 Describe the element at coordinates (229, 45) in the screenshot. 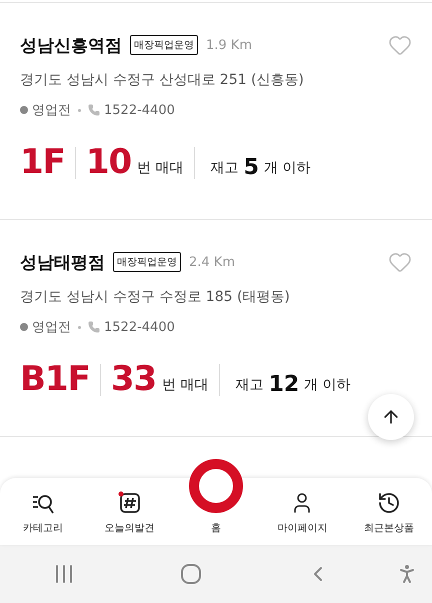

I see `distance: 1.9 Km` at that location.